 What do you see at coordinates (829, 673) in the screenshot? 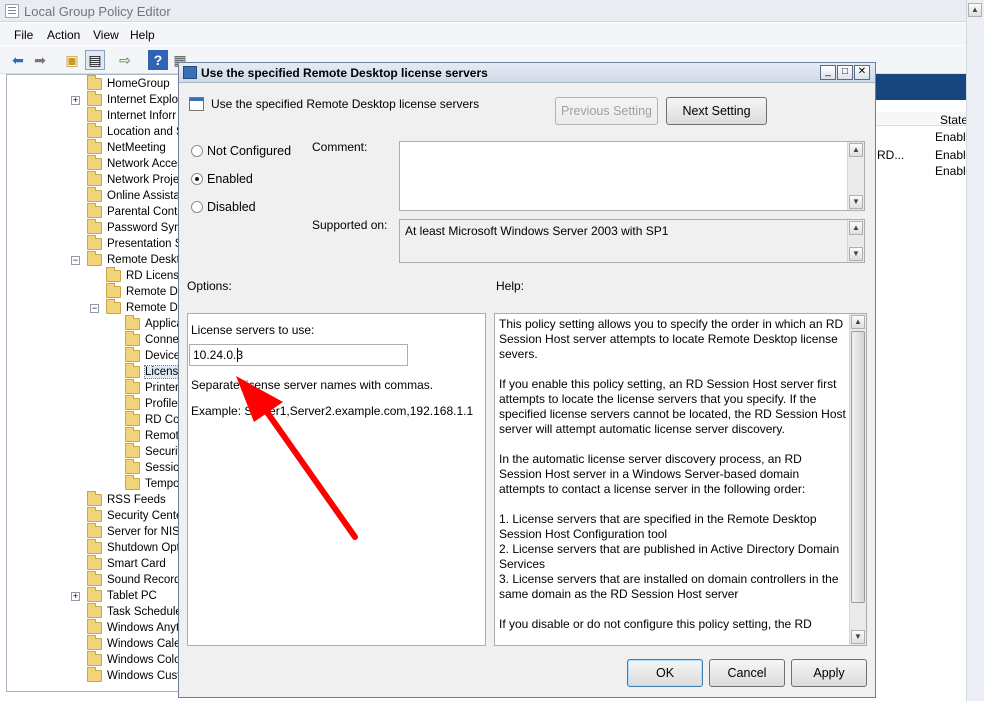
I see `apply-button: Apply` at bounding box center [829, 673].